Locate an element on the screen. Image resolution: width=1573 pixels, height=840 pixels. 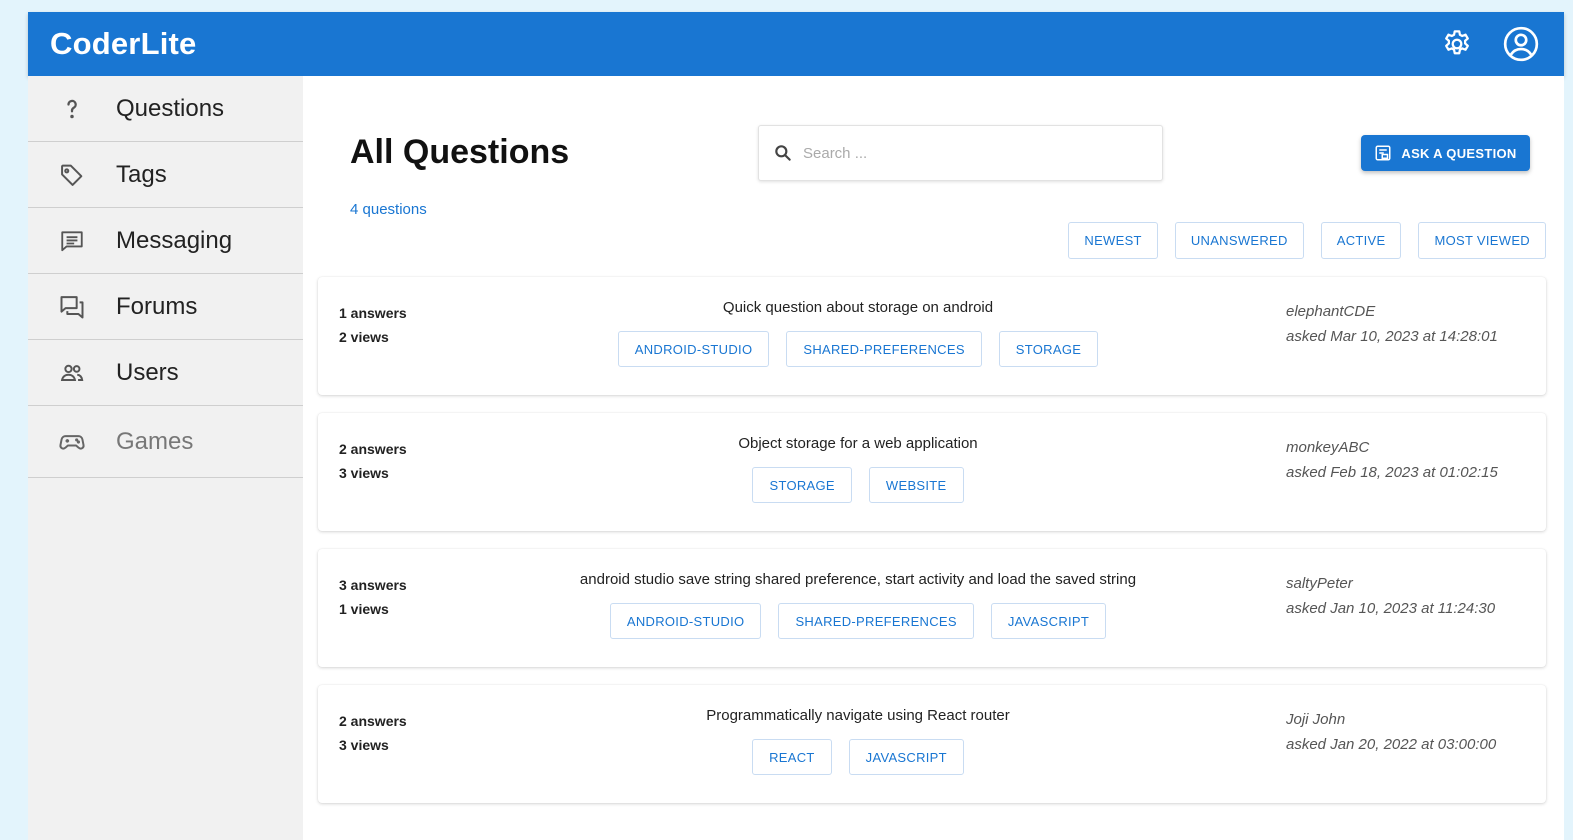
sidebar-item-tags: Tags is located at coordinates (165, 175).